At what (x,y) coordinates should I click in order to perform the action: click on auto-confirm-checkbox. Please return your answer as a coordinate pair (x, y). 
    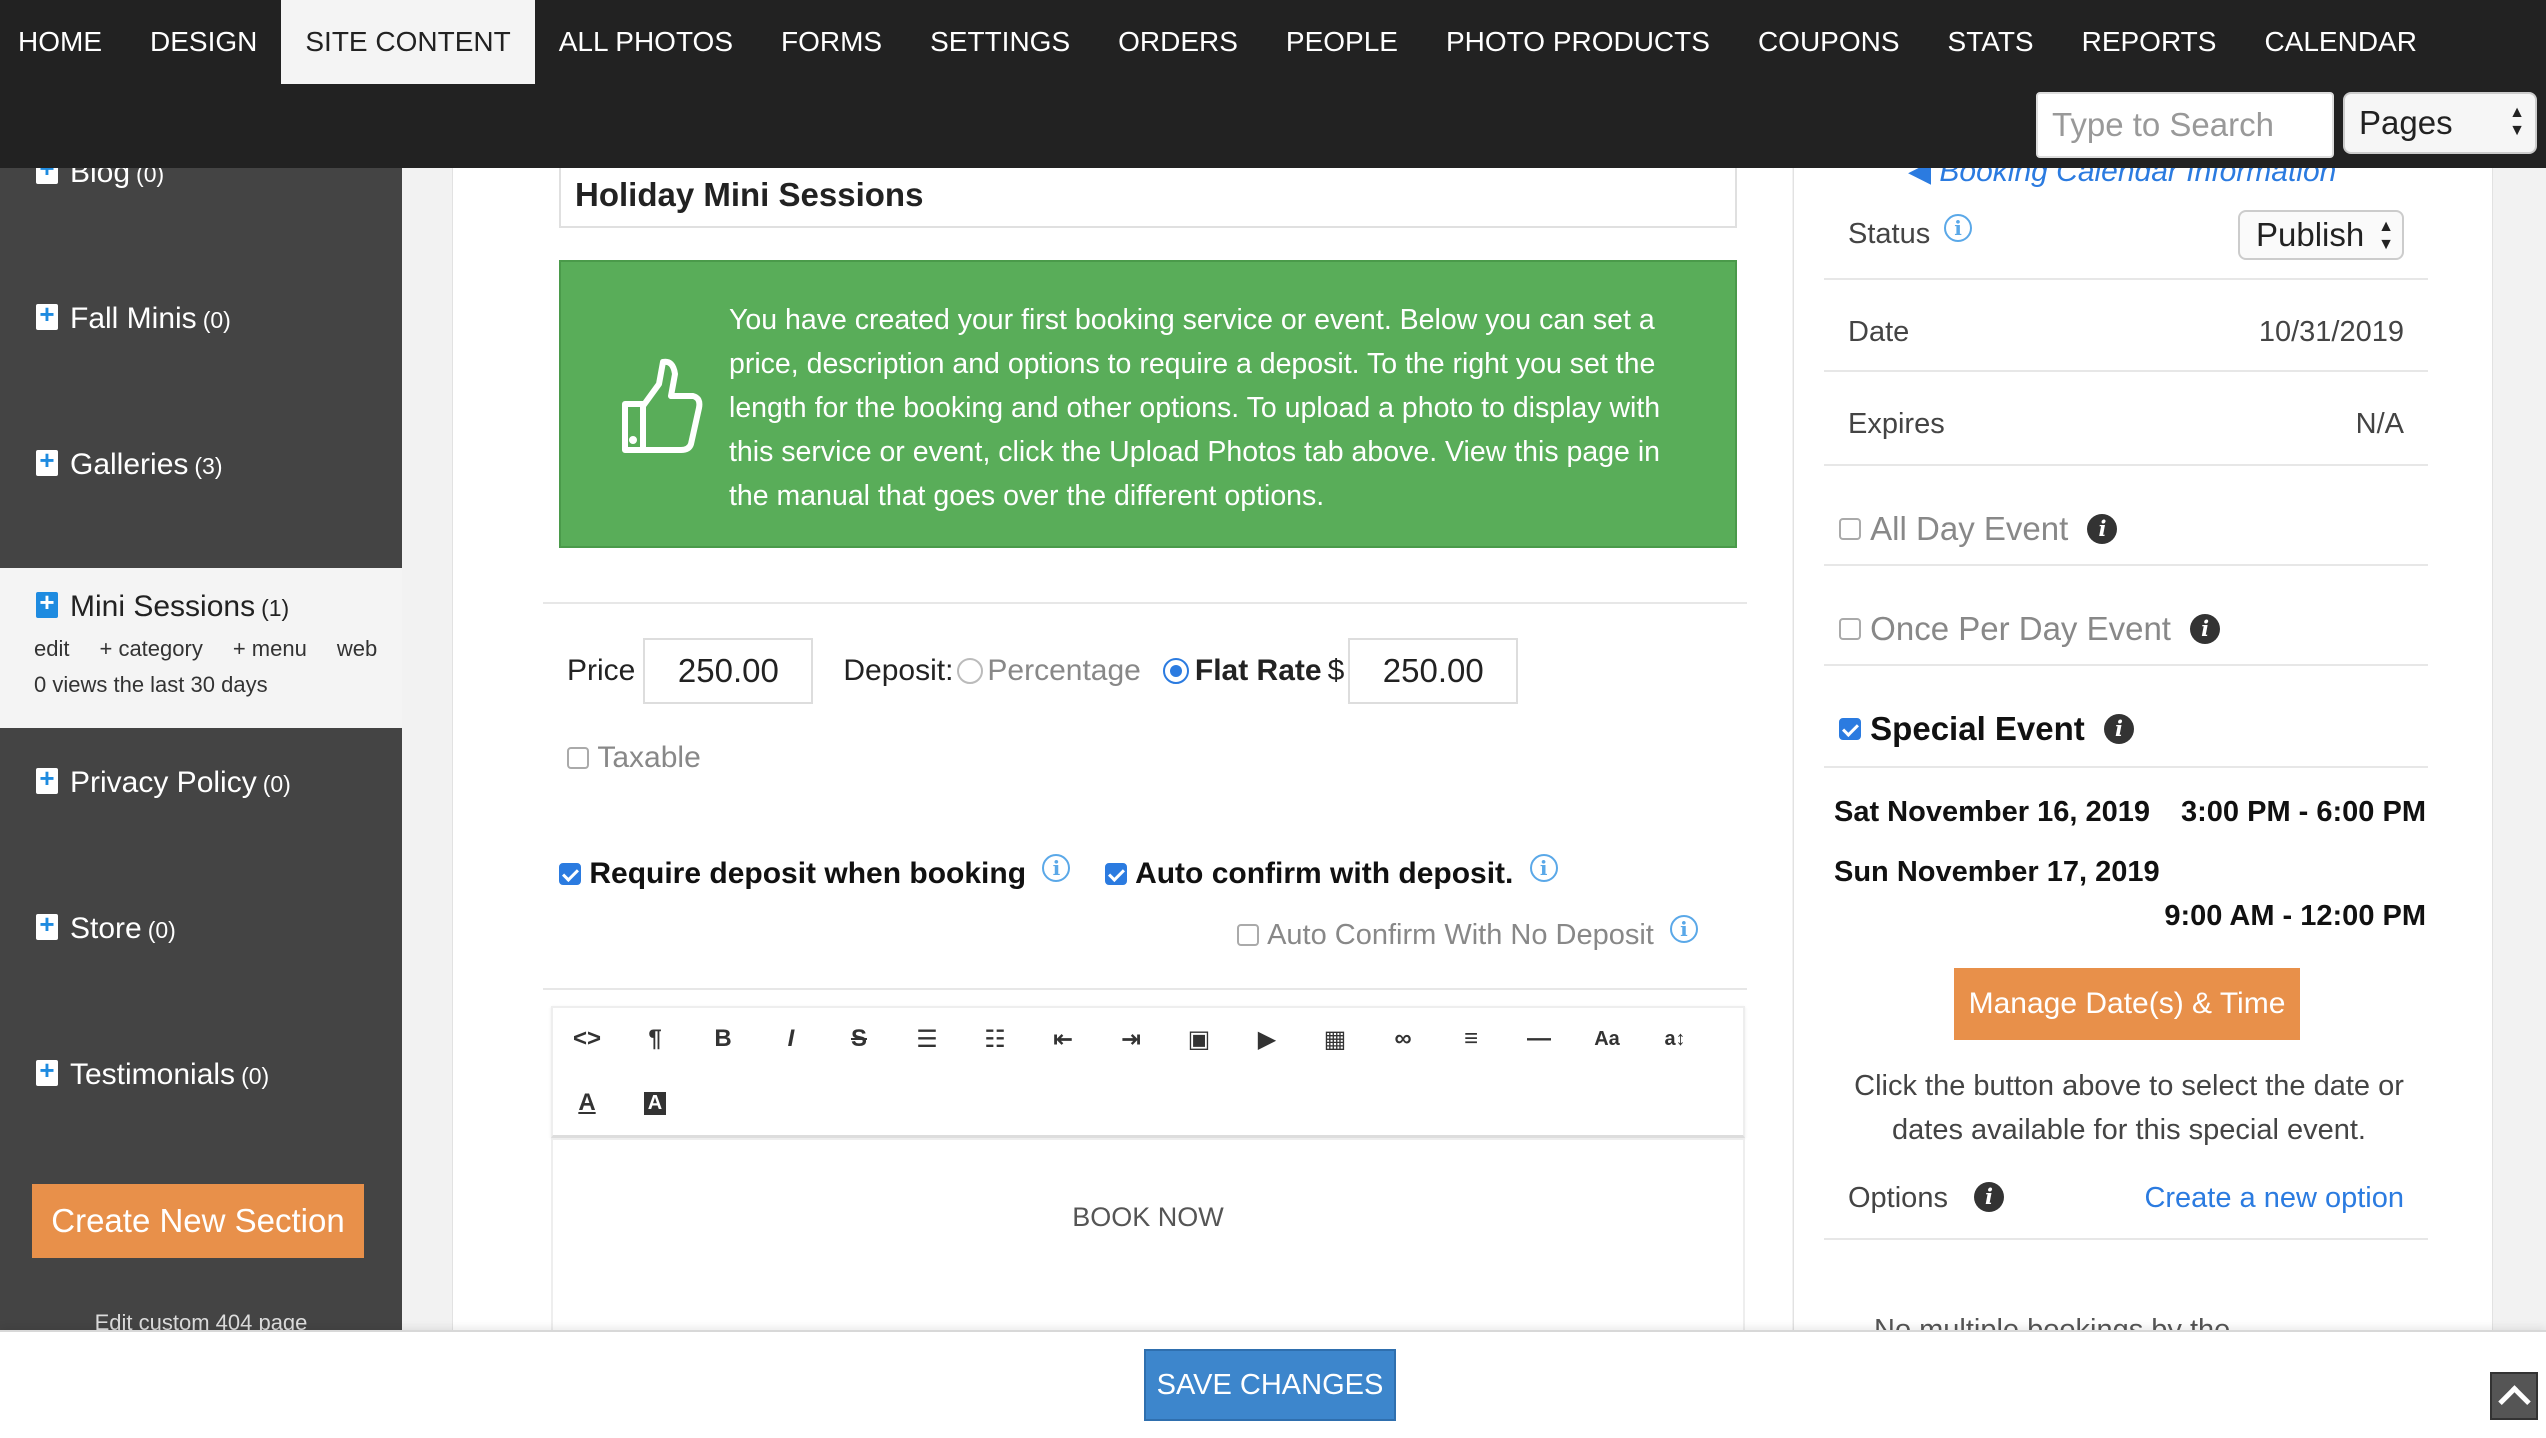
    Looking at the image, I should click on (1115, 874).